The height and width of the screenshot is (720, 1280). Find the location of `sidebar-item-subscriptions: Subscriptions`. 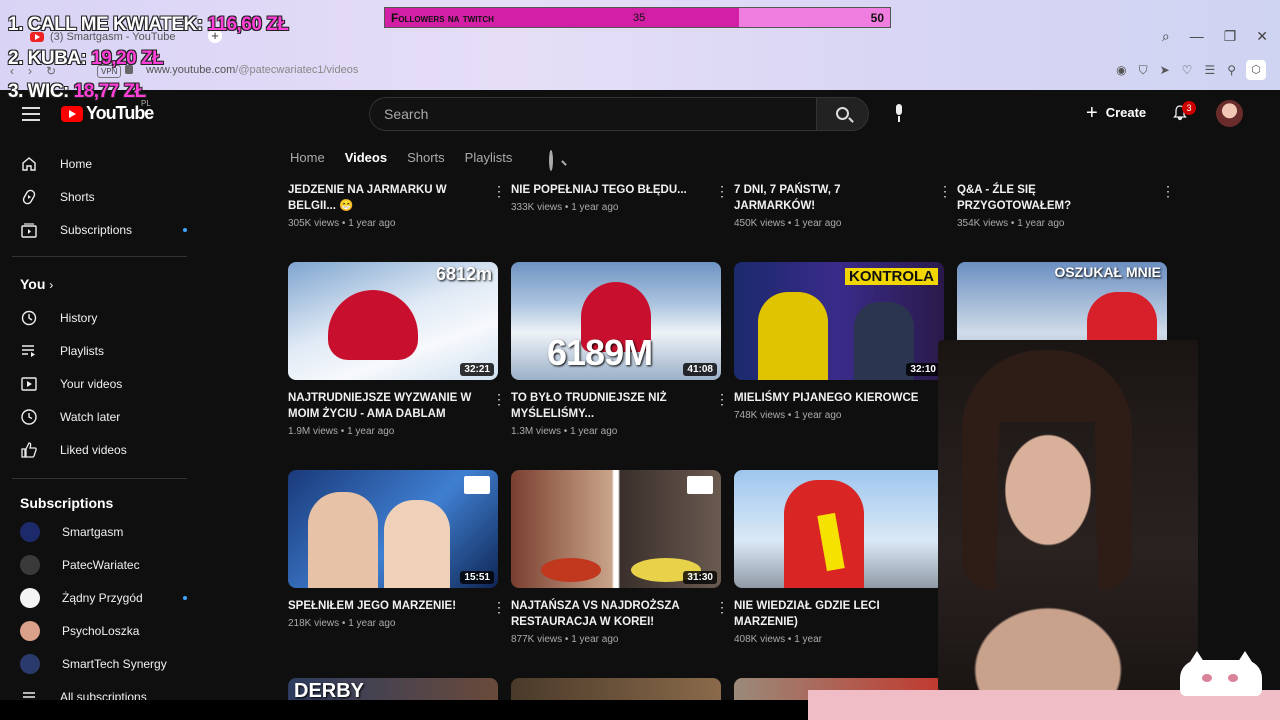

sidebar-item-subscriptions: Subscriptions is located at coordinates (105, 230).